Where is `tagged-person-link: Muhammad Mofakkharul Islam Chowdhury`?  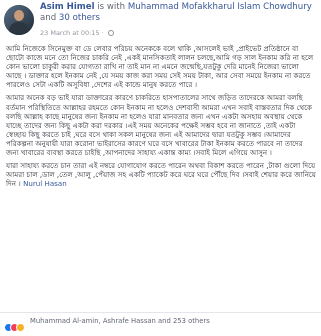 tagged-person-link: Muhammad Mofakkharul Islam Chowdhury is located at coordinates (220, 7).